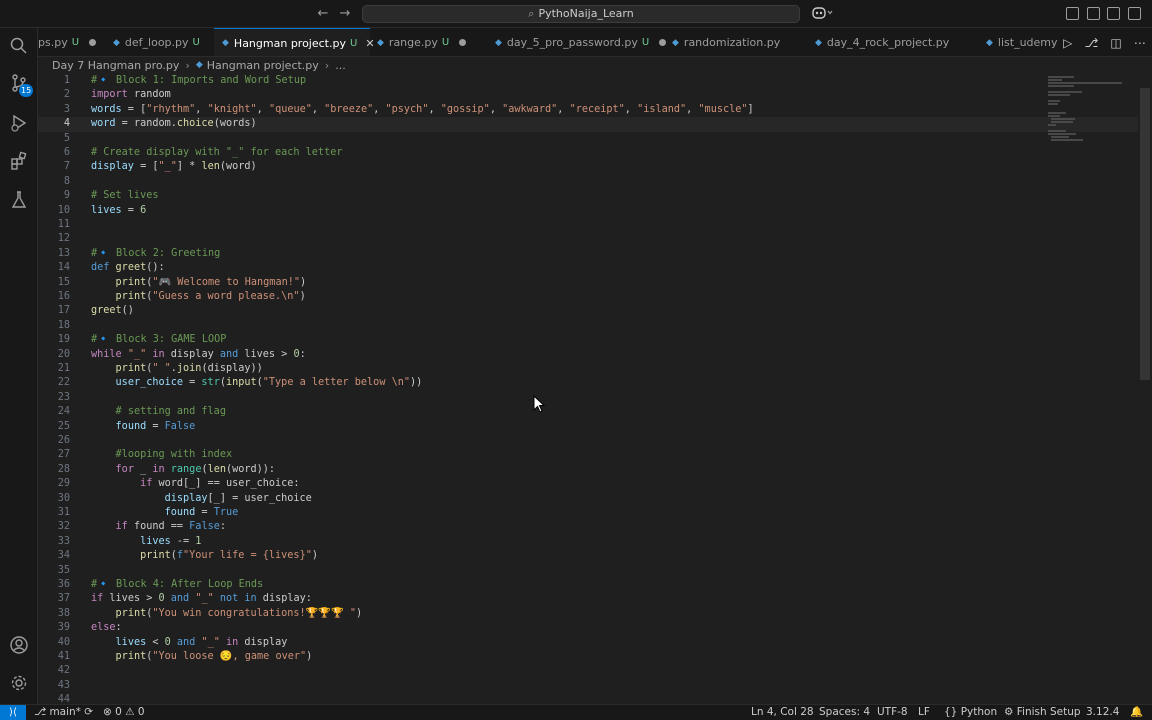  What do you see at coordinates (581, 14) in the screenshot?
I see `command-center-search: ⌕ PythoNaija_Learn` at bounding box center [581, 14].